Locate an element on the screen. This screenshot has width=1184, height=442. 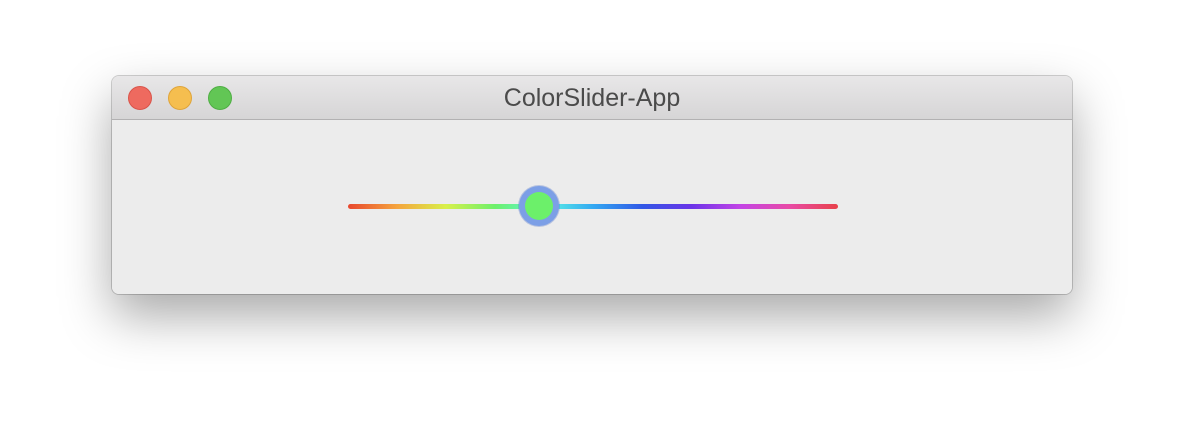
window-title: ColorSlider-App is located at coordinates (592, 98).